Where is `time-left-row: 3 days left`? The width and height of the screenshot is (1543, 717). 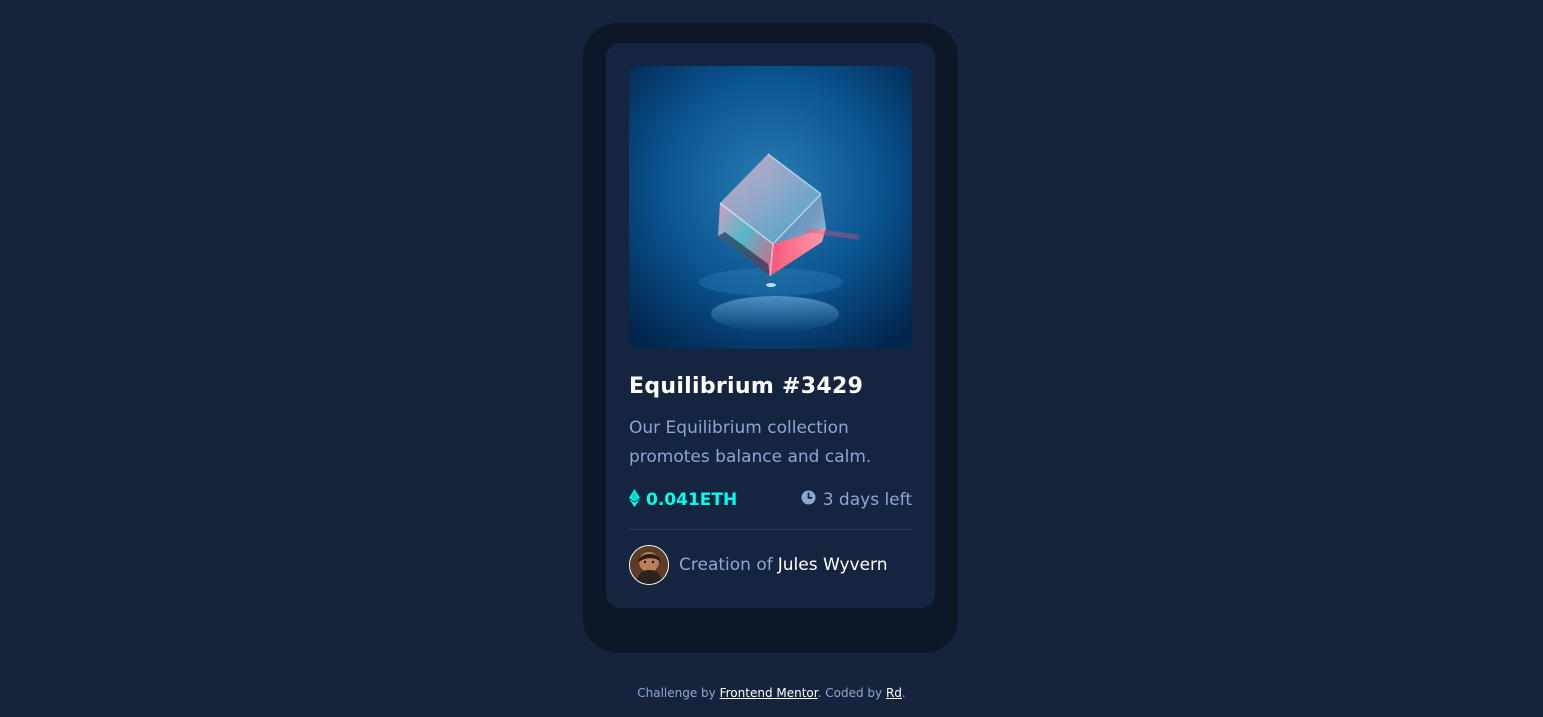 time-left-row: 3 days left is located at coordinates (856, 500).